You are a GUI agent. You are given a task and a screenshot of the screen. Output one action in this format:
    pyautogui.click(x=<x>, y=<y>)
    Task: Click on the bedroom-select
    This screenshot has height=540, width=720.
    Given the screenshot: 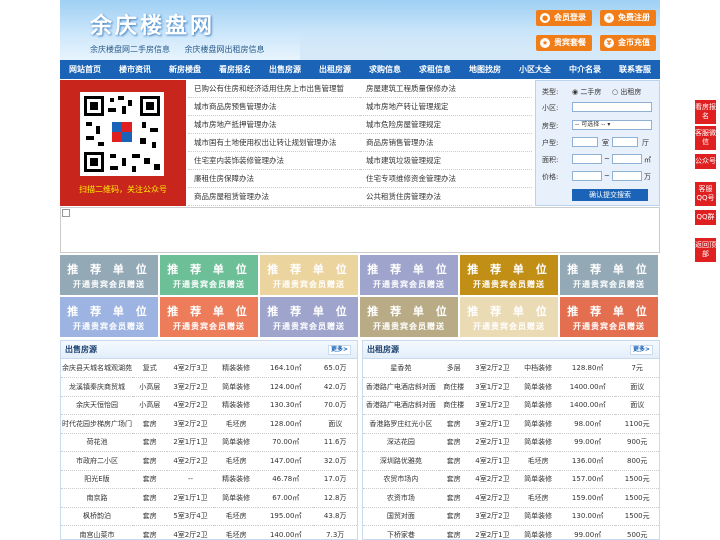 What is the action you would take?
    pyautogui.click(x=585, y=142)
    